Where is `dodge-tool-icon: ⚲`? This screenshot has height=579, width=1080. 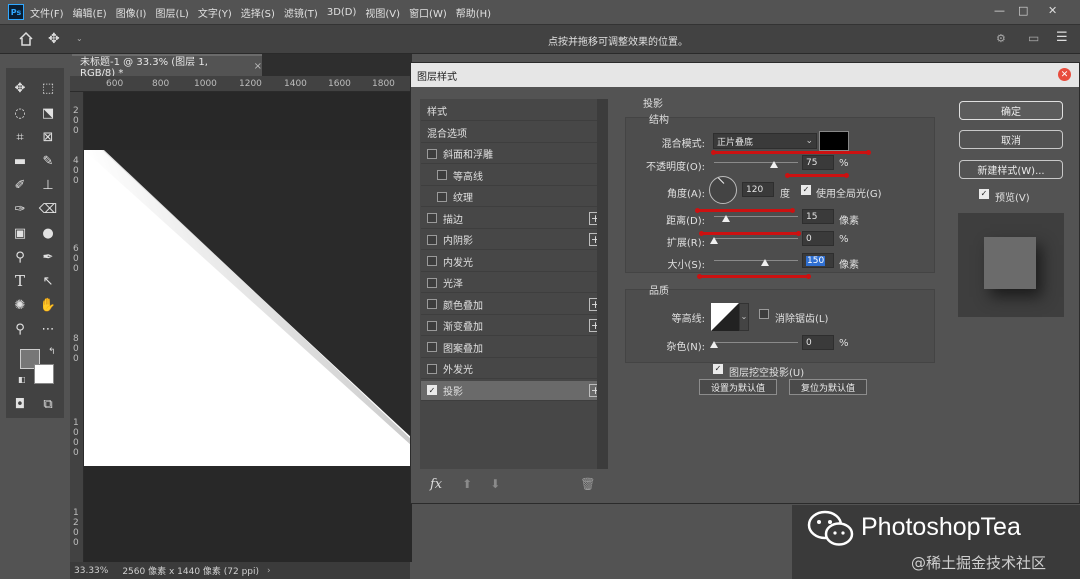 dodge-tool-icon: ⚲ is located at coordinates (20, 257).